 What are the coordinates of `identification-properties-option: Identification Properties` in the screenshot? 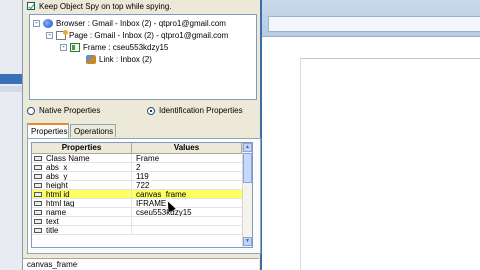 It's located at (195, 110).